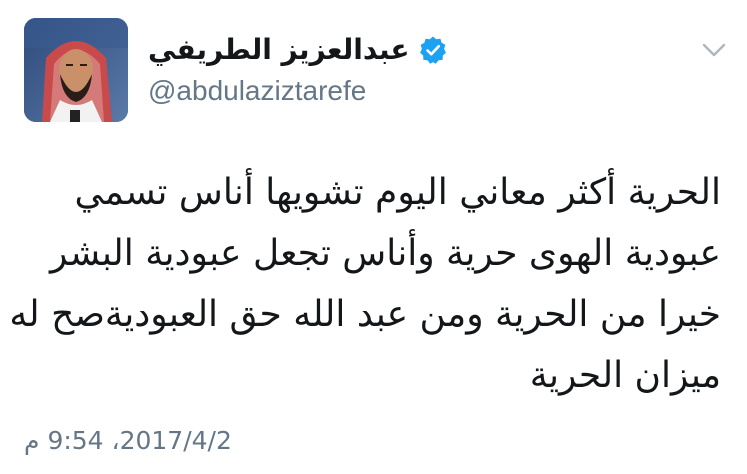 The image size is (747, 474). I want to click on profile-photo-icon, so click(76, 70).